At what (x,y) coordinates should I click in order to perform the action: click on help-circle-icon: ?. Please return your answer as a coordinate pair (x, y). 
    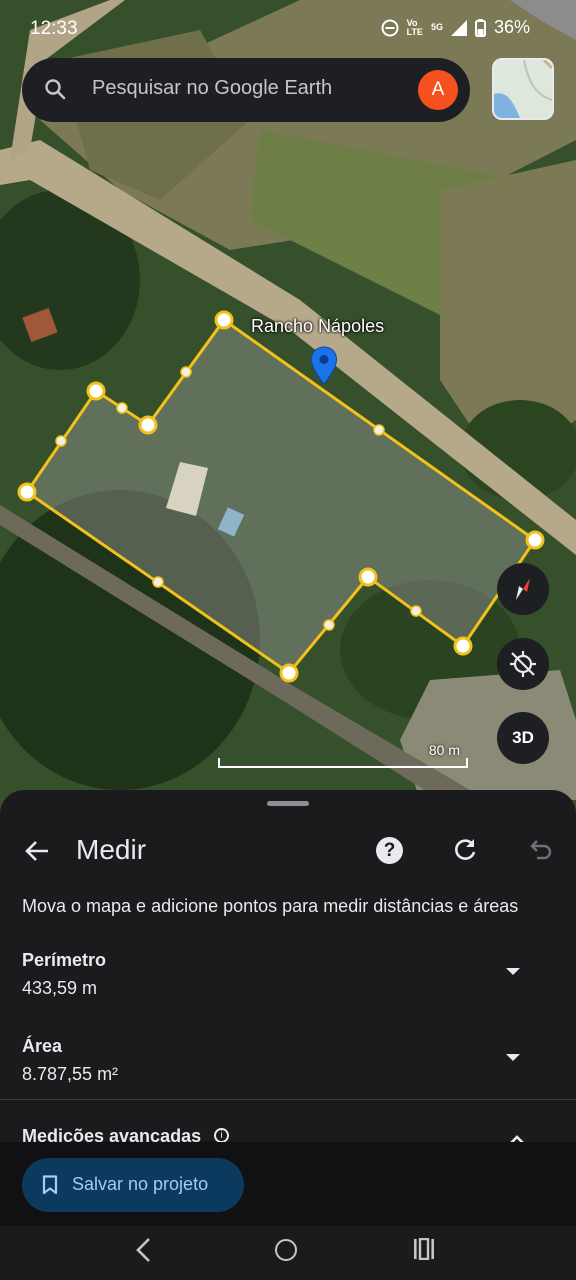
    Looking at the image, I should click on (389, 850).